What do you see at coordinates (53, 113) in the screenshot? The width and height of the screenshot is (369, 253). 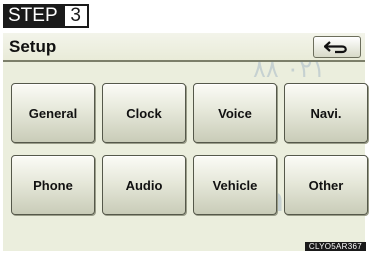 I see `general-button: General` at bounding box center [53, 113].